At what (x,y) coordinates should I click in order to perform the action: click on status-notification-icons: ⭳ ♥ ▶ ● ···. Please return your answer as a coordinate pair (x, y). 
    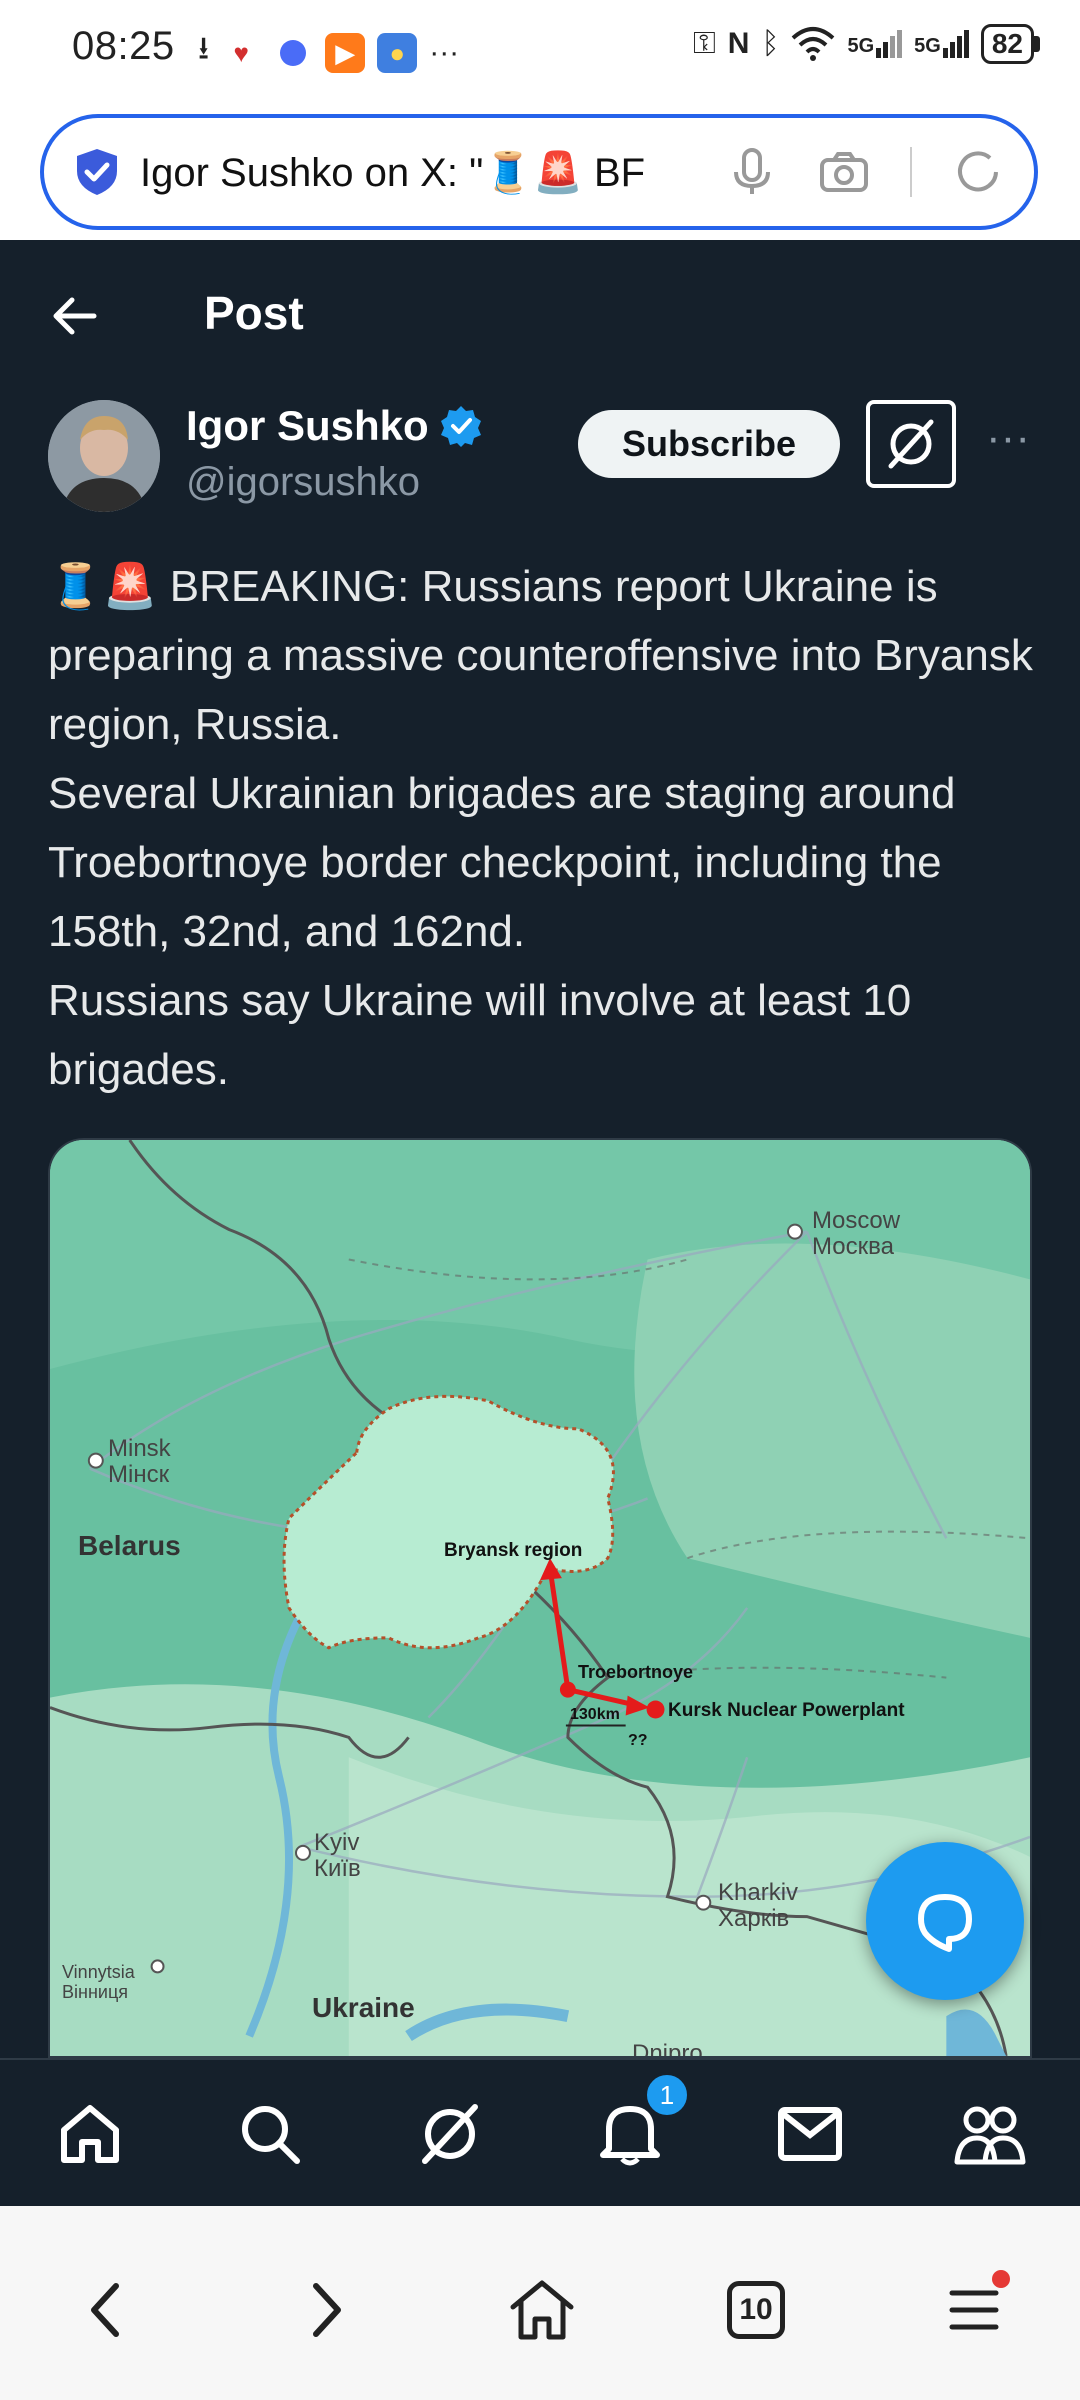
    Looking at the image, I should click on (328, 53).